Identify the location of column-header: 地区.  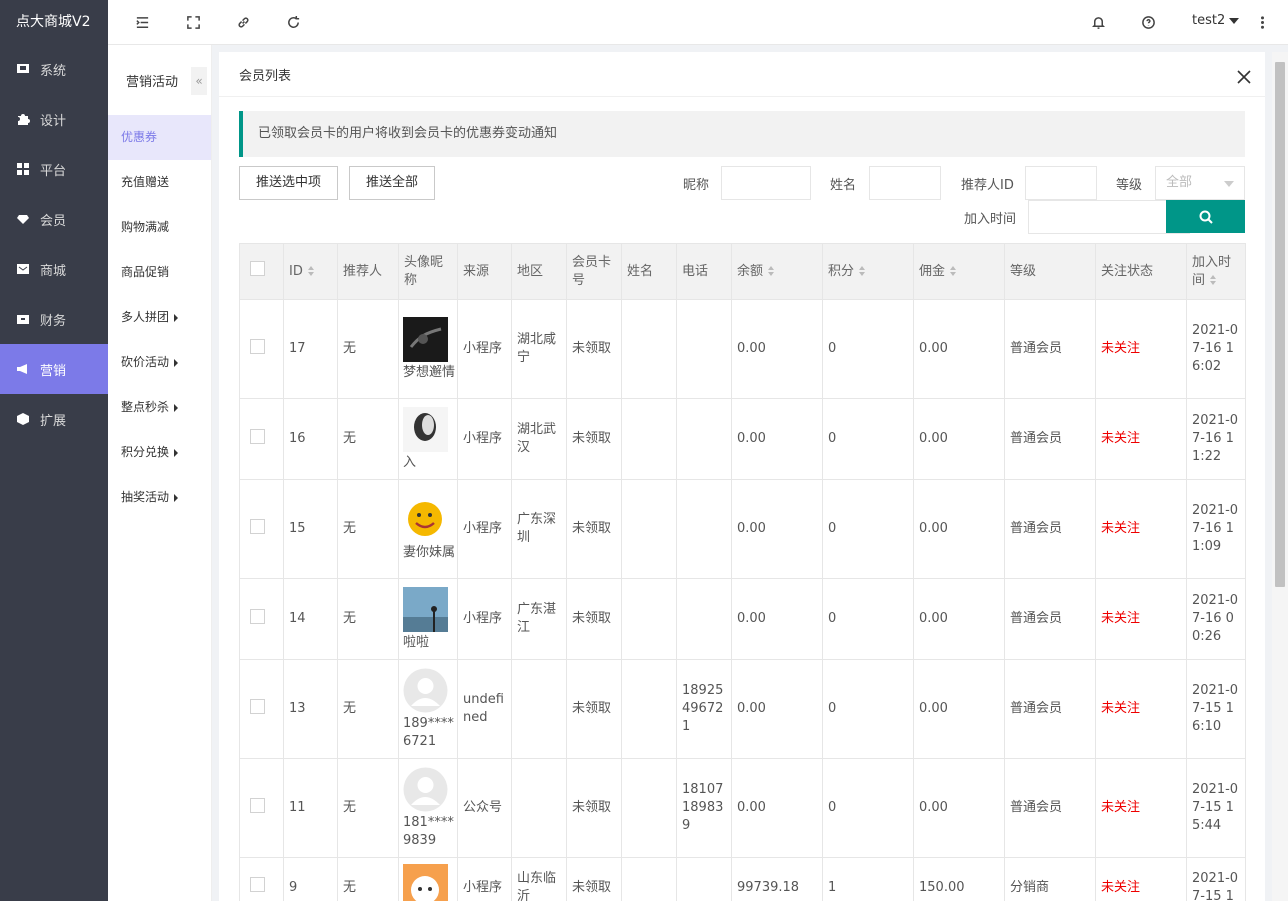
(539, 271).